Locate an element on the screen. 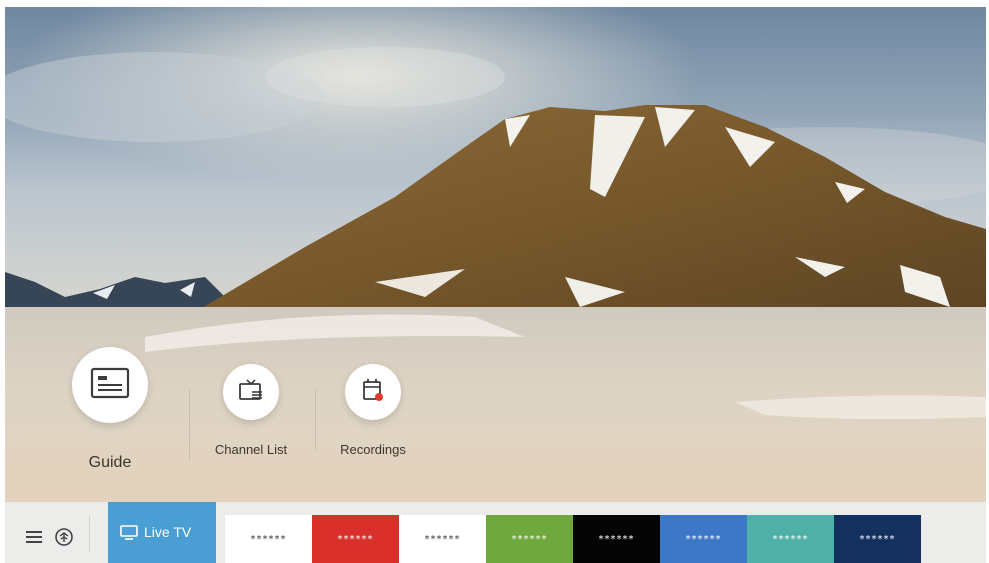 This screenshot has height=563, width=989. recordings-icon is located at coordinates (373, 392).